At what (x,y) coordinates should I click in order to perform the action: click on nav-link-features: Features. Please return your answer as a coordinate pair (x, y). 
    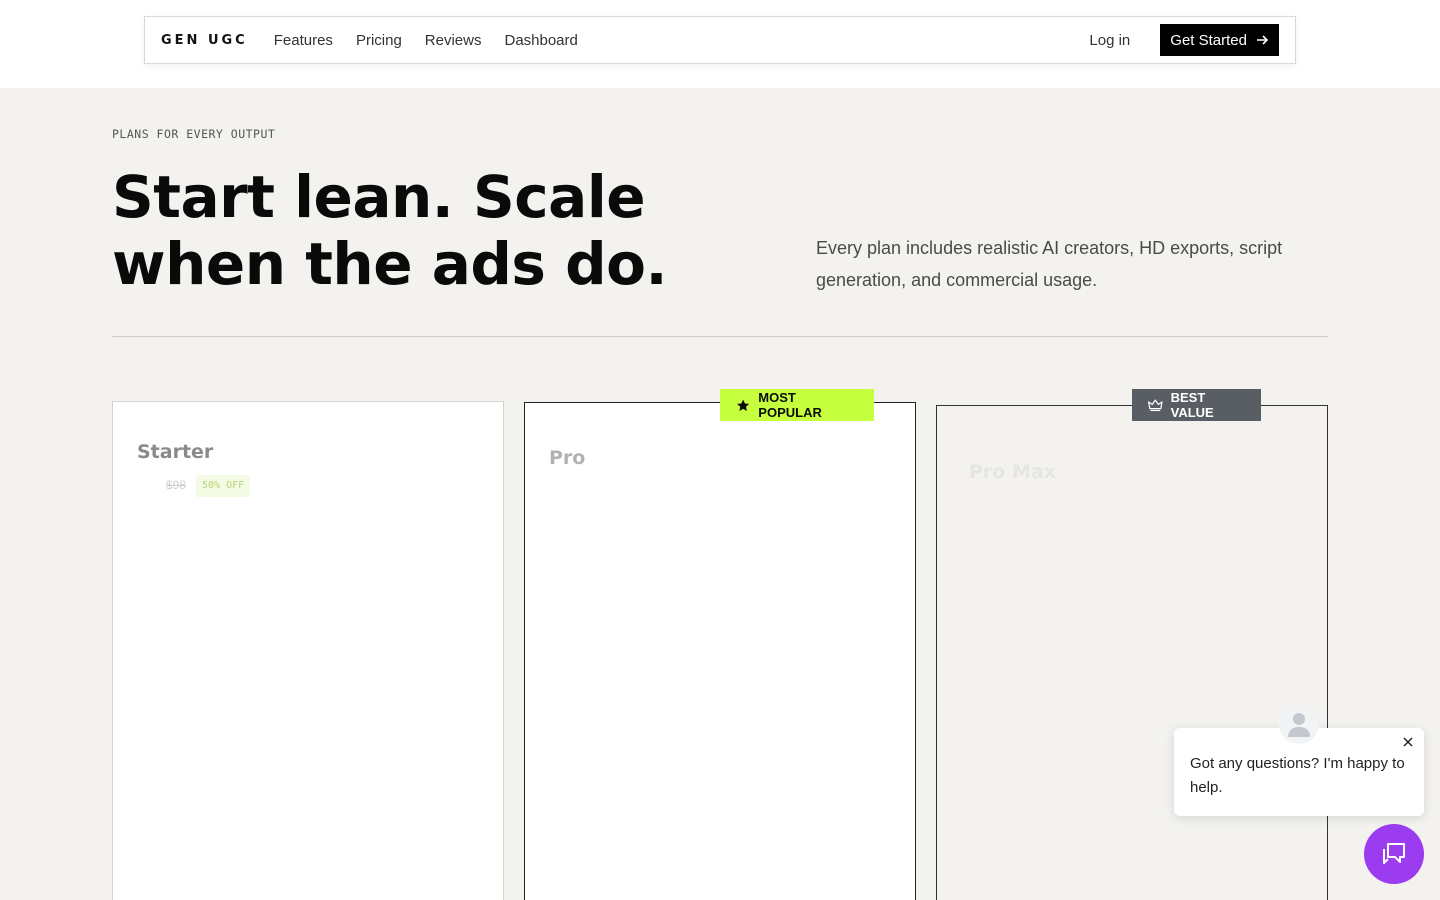
    Looking at the image, I should click on (303, 40).